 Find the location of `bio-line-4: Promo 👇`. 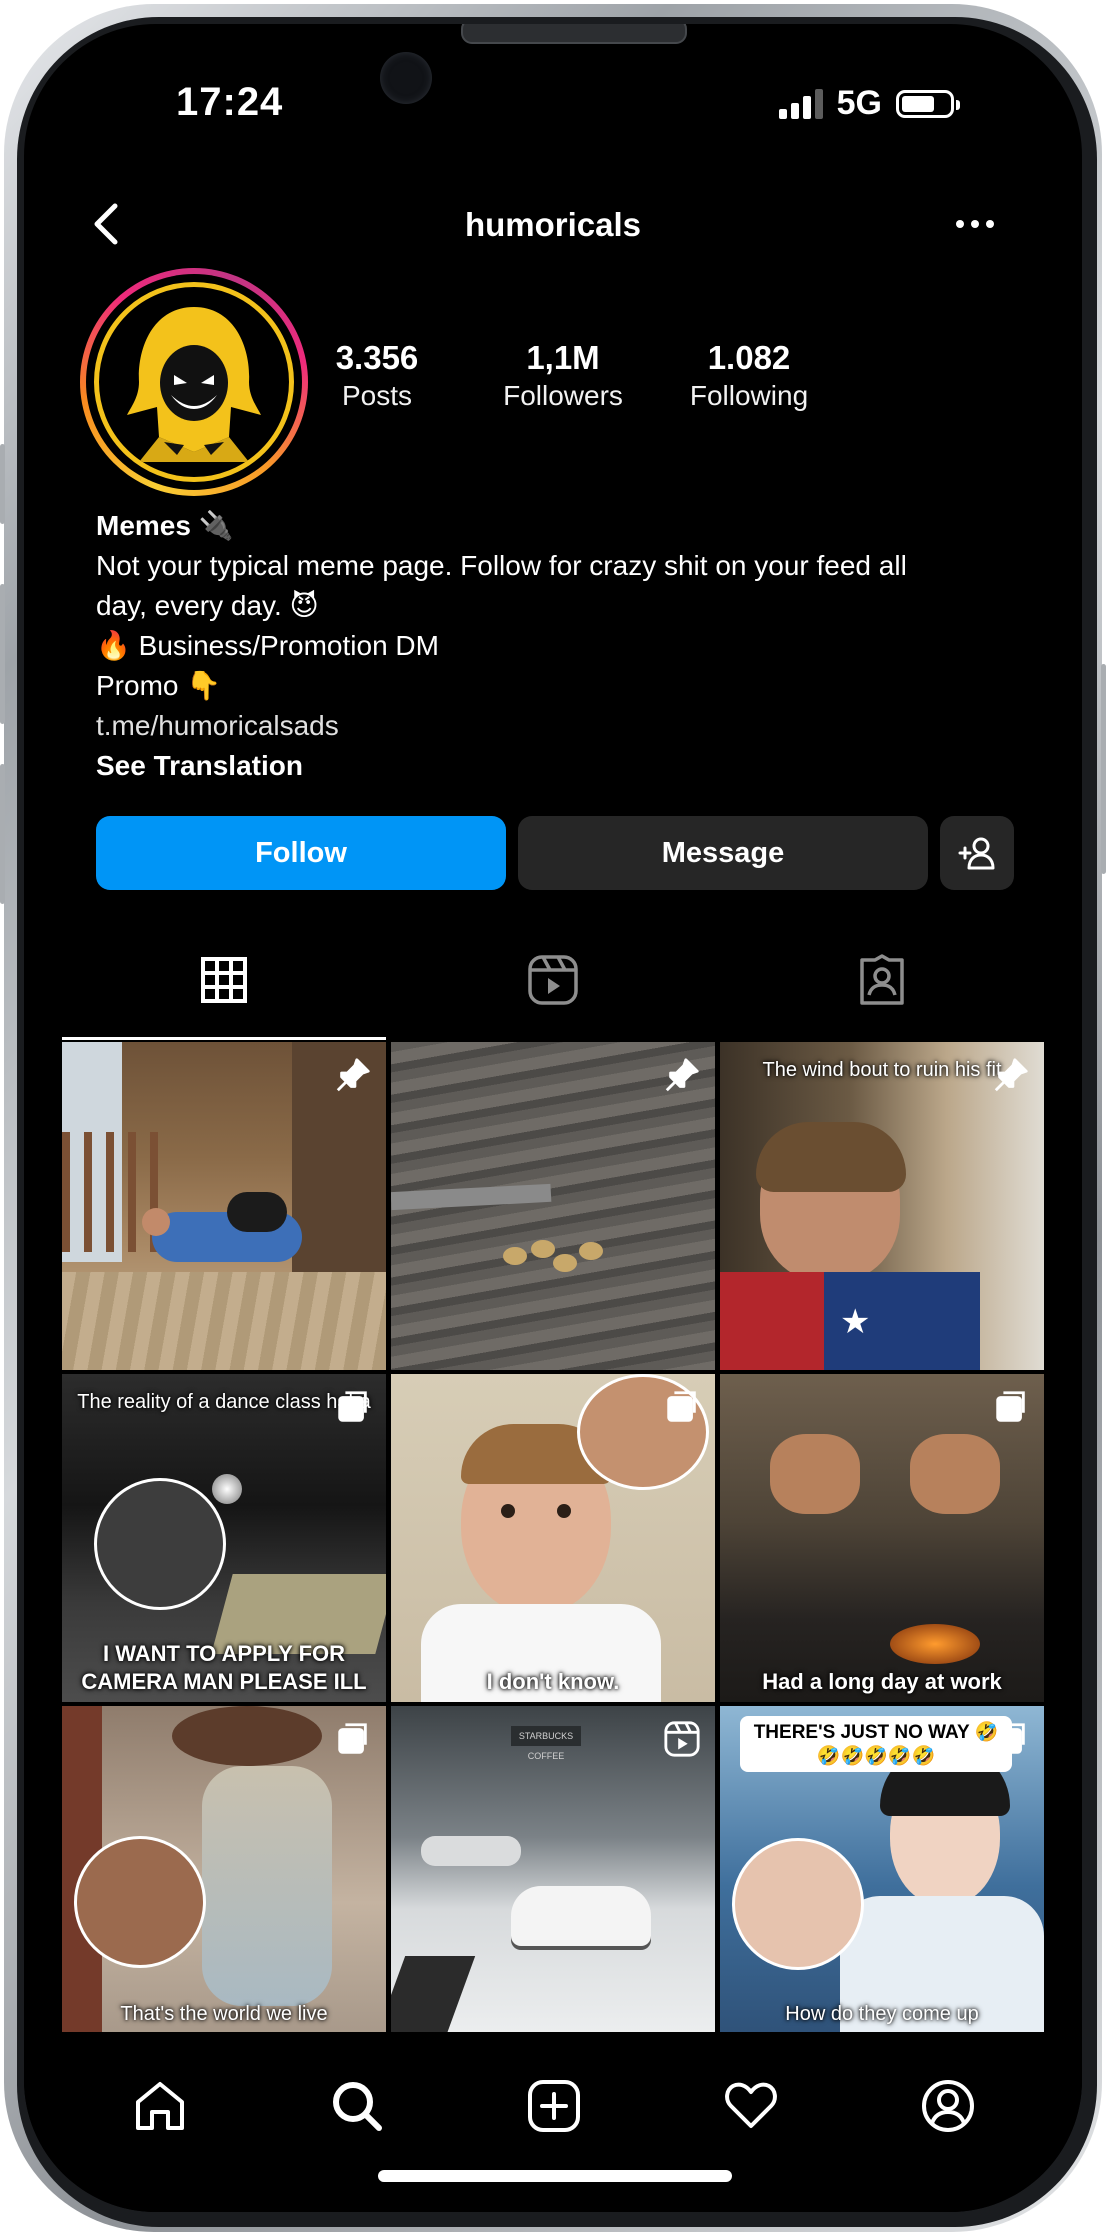

bio-line-4: Promo 👇 is located at coordinates (159, 685).